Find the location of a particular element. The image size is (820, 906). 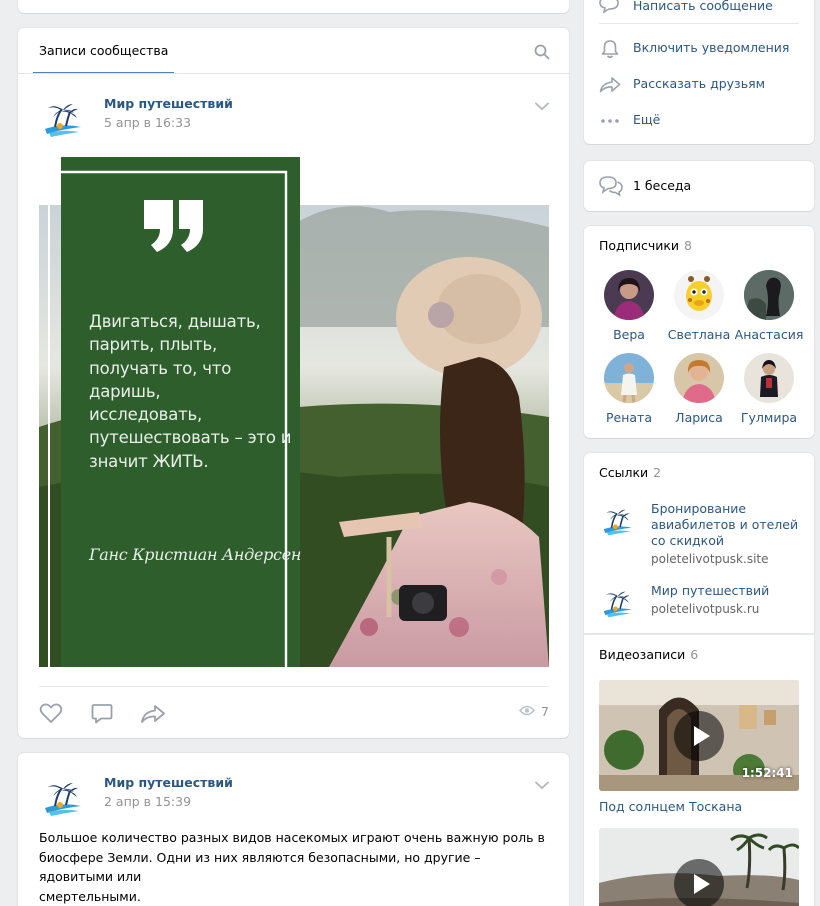

message-icon is located at coordinates (609, 7).